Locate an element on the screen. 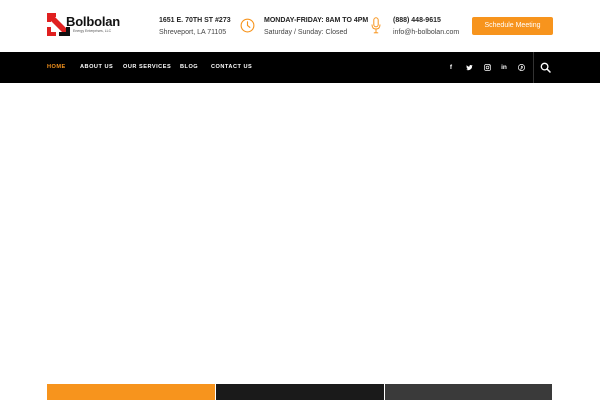 This screenshot has width=600, height=400. nav-item-contact-us: CONTACT US is located at coordinates (231, 67).